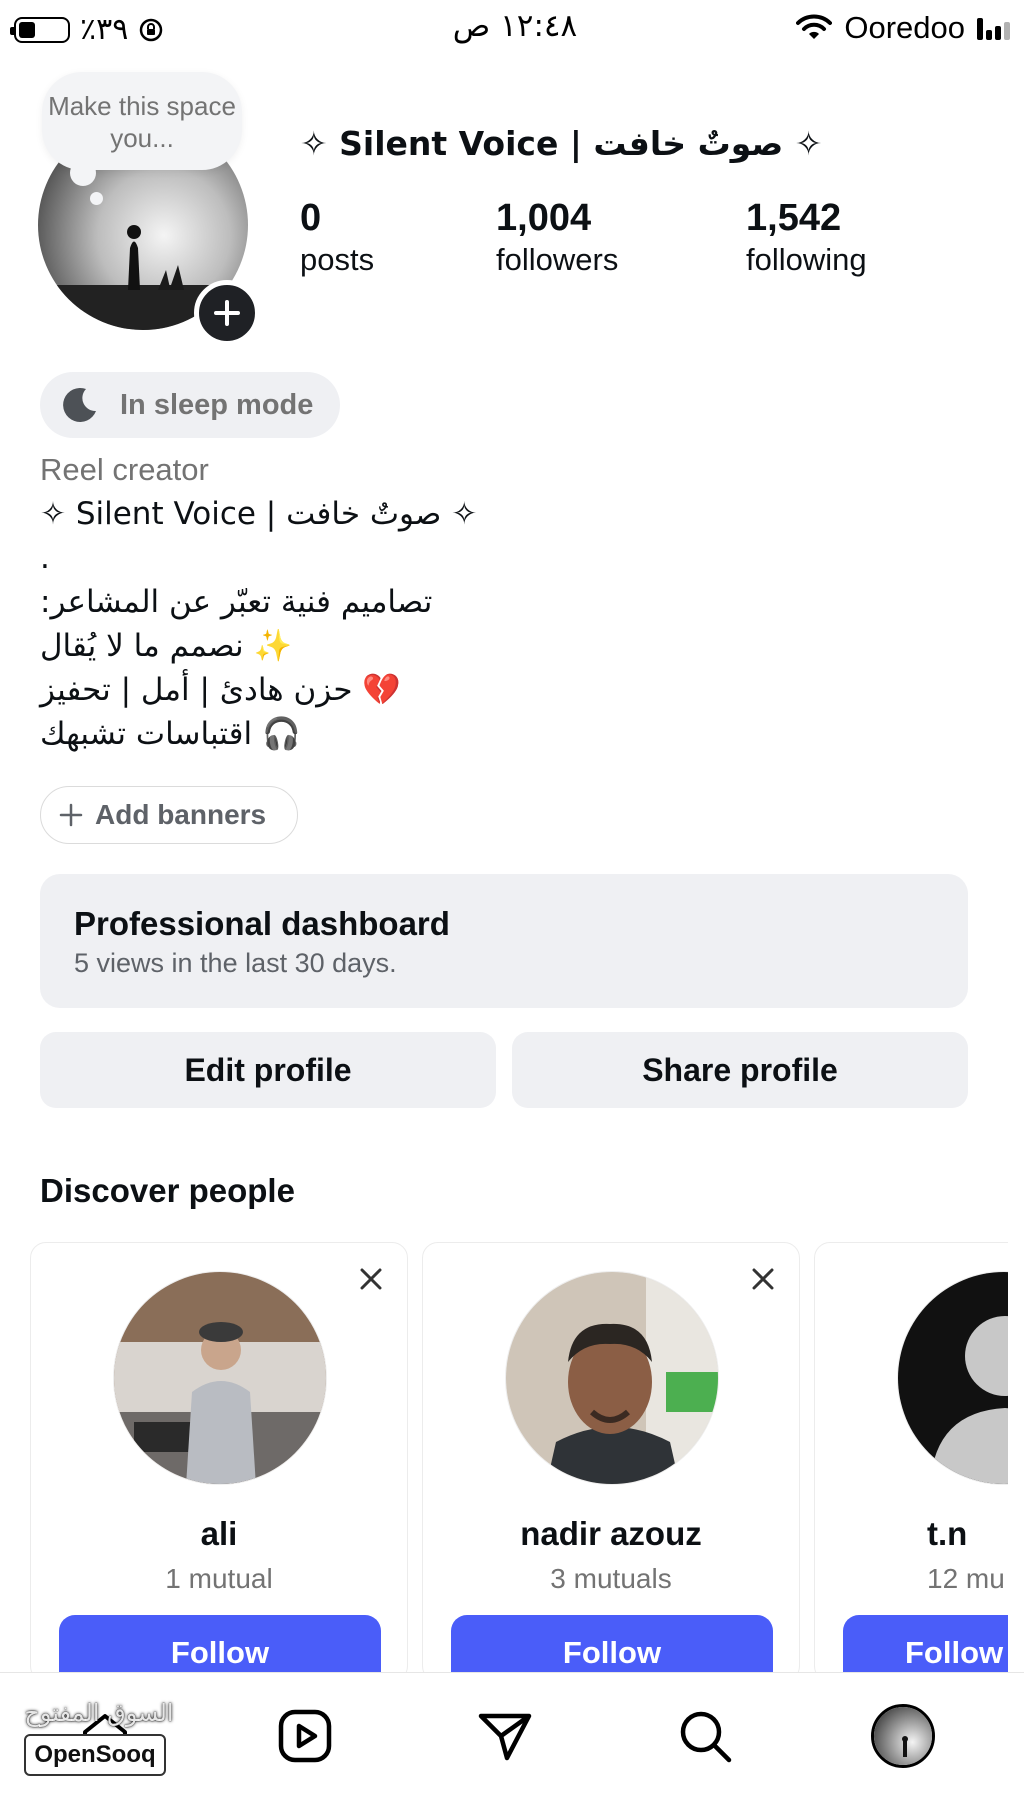 This screenshot has width=1024, height=1820. I want to click on stat-value: 1,542, so click(794, 218).